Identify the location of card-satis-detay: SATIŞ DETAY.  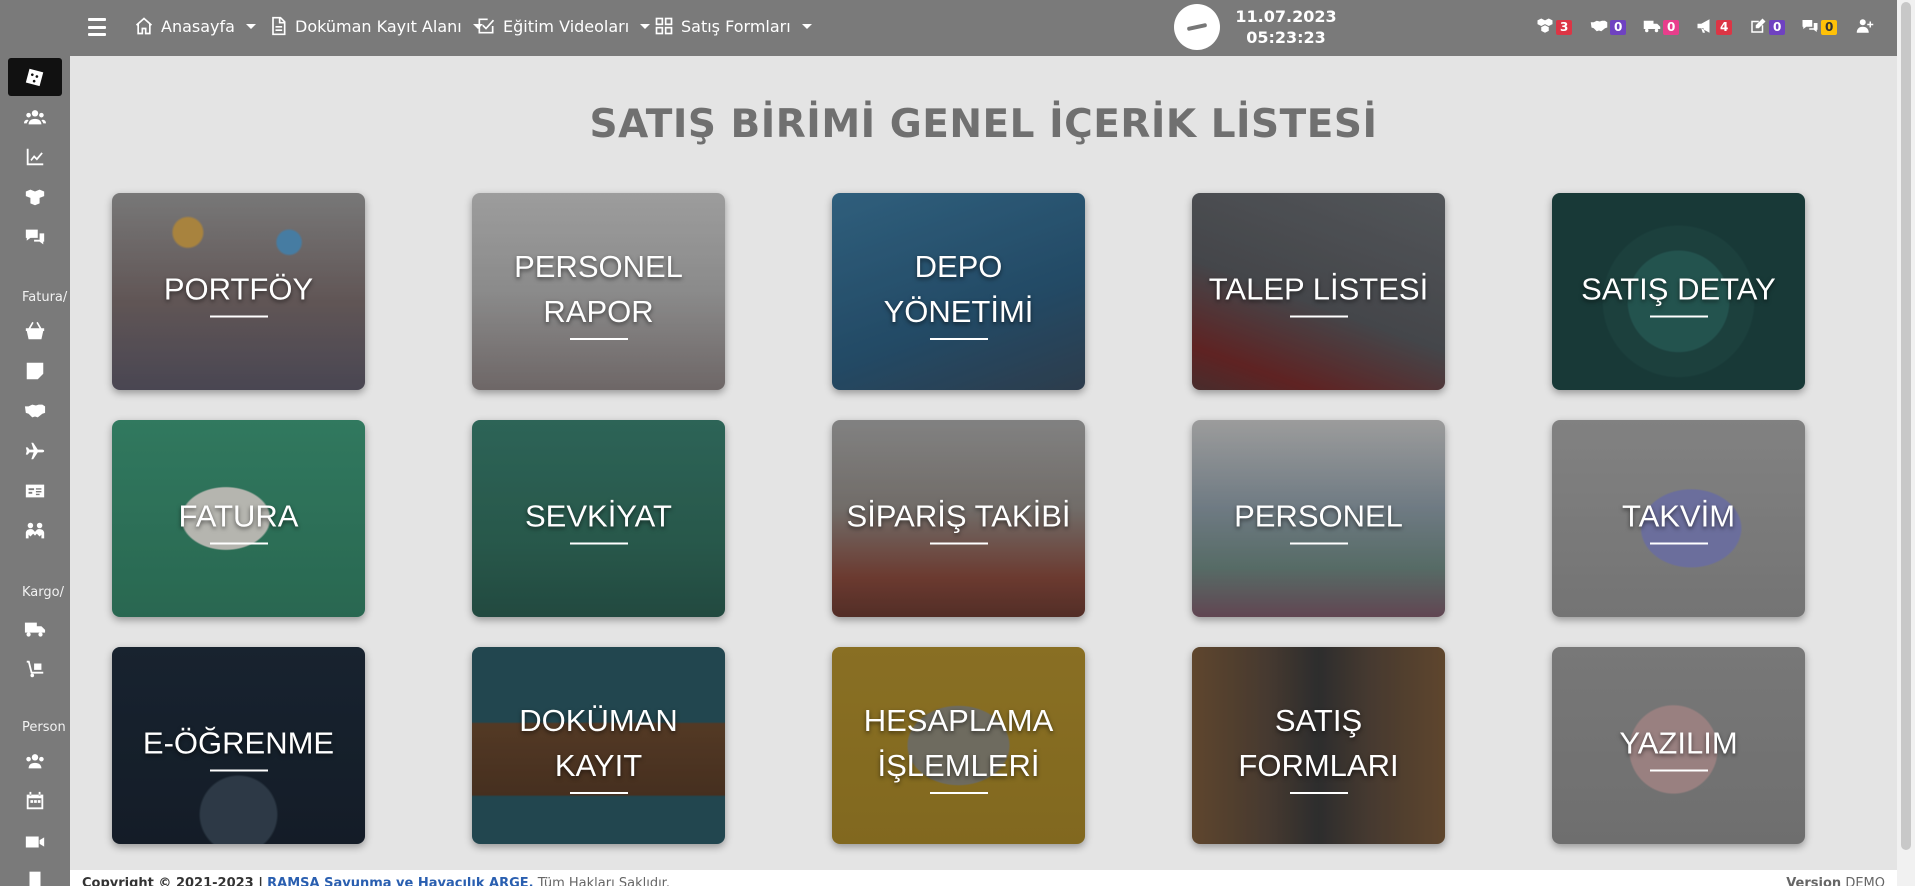
(1678, 291).